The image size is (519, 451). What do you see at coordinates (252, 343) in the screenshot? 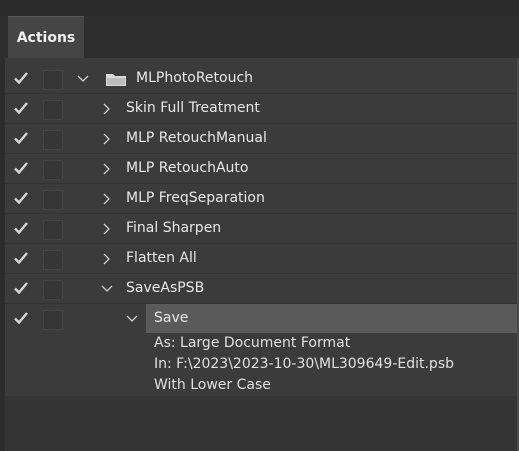
I see `detail-format: As: Large Document Format` at bounding box center [252, 343].